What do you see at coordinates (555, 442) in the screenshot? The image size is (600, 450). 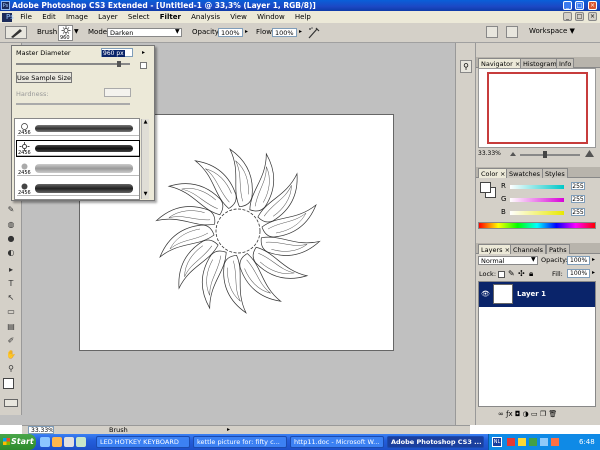 I see `tray-app-icon` at bounding box center [555, 442].